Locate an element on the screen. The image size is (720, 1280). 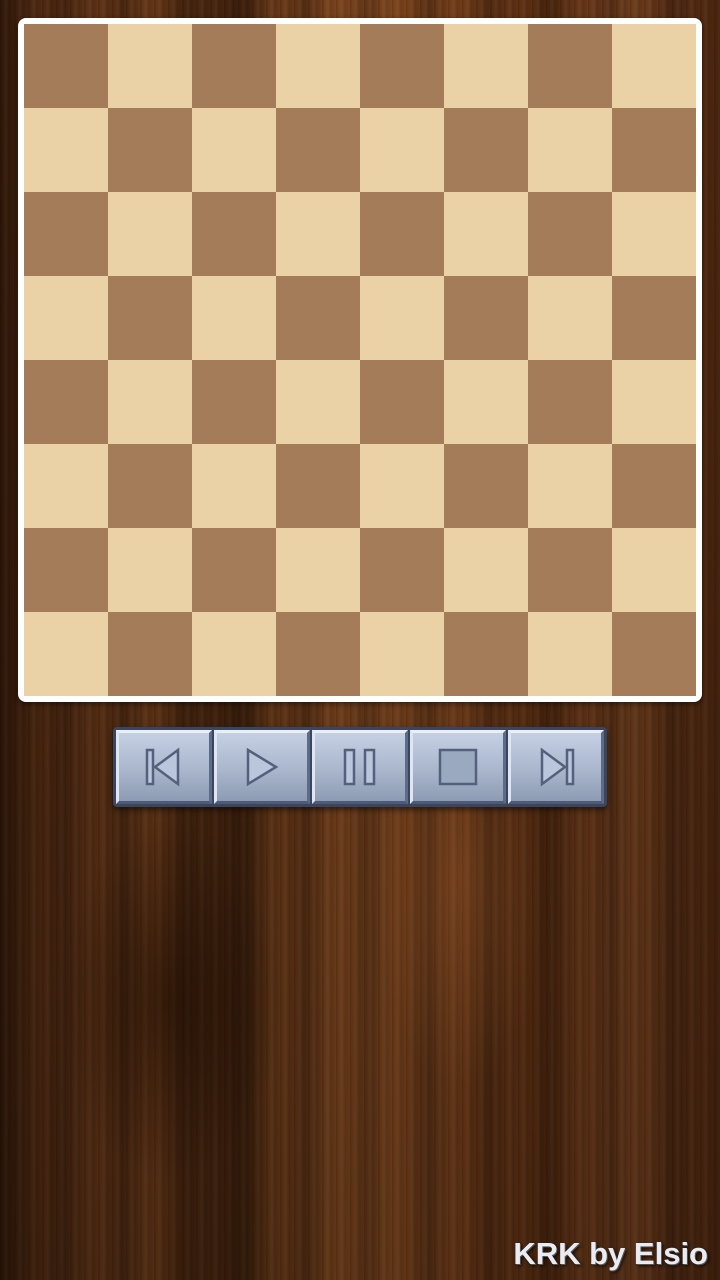
board-square-g6 is located at coordinates (570, 234).